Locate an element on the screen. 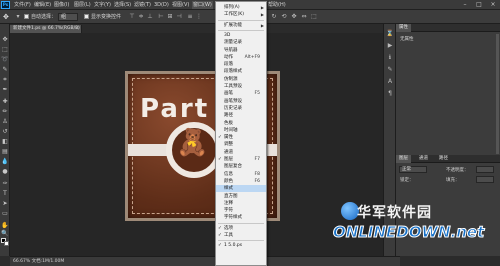 The width and height of the screenshot is (500, 266). menu-view: 视图(V) is located at coordinates (180, 5).